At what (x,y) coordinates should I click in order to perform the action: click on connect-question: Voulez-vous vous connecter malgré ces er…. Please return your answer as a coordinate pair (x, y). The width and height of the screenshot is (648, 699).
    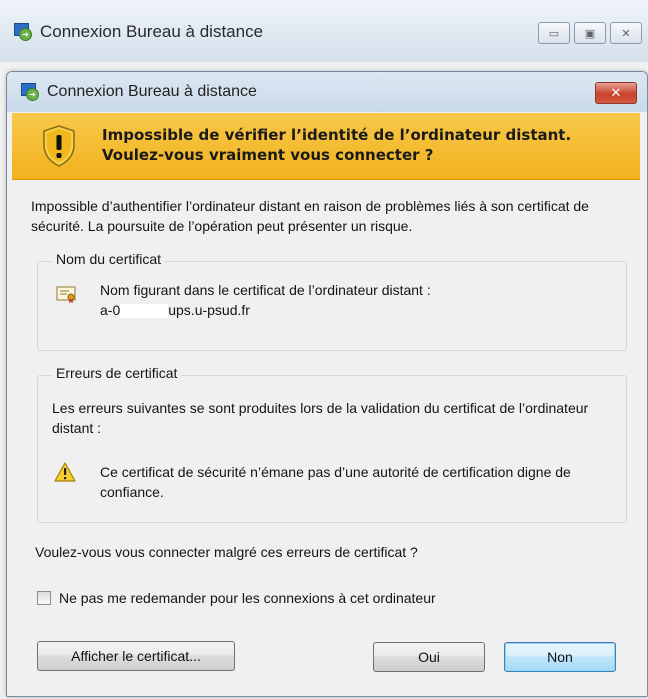
    Looking at the image, I should click on (226, 552).